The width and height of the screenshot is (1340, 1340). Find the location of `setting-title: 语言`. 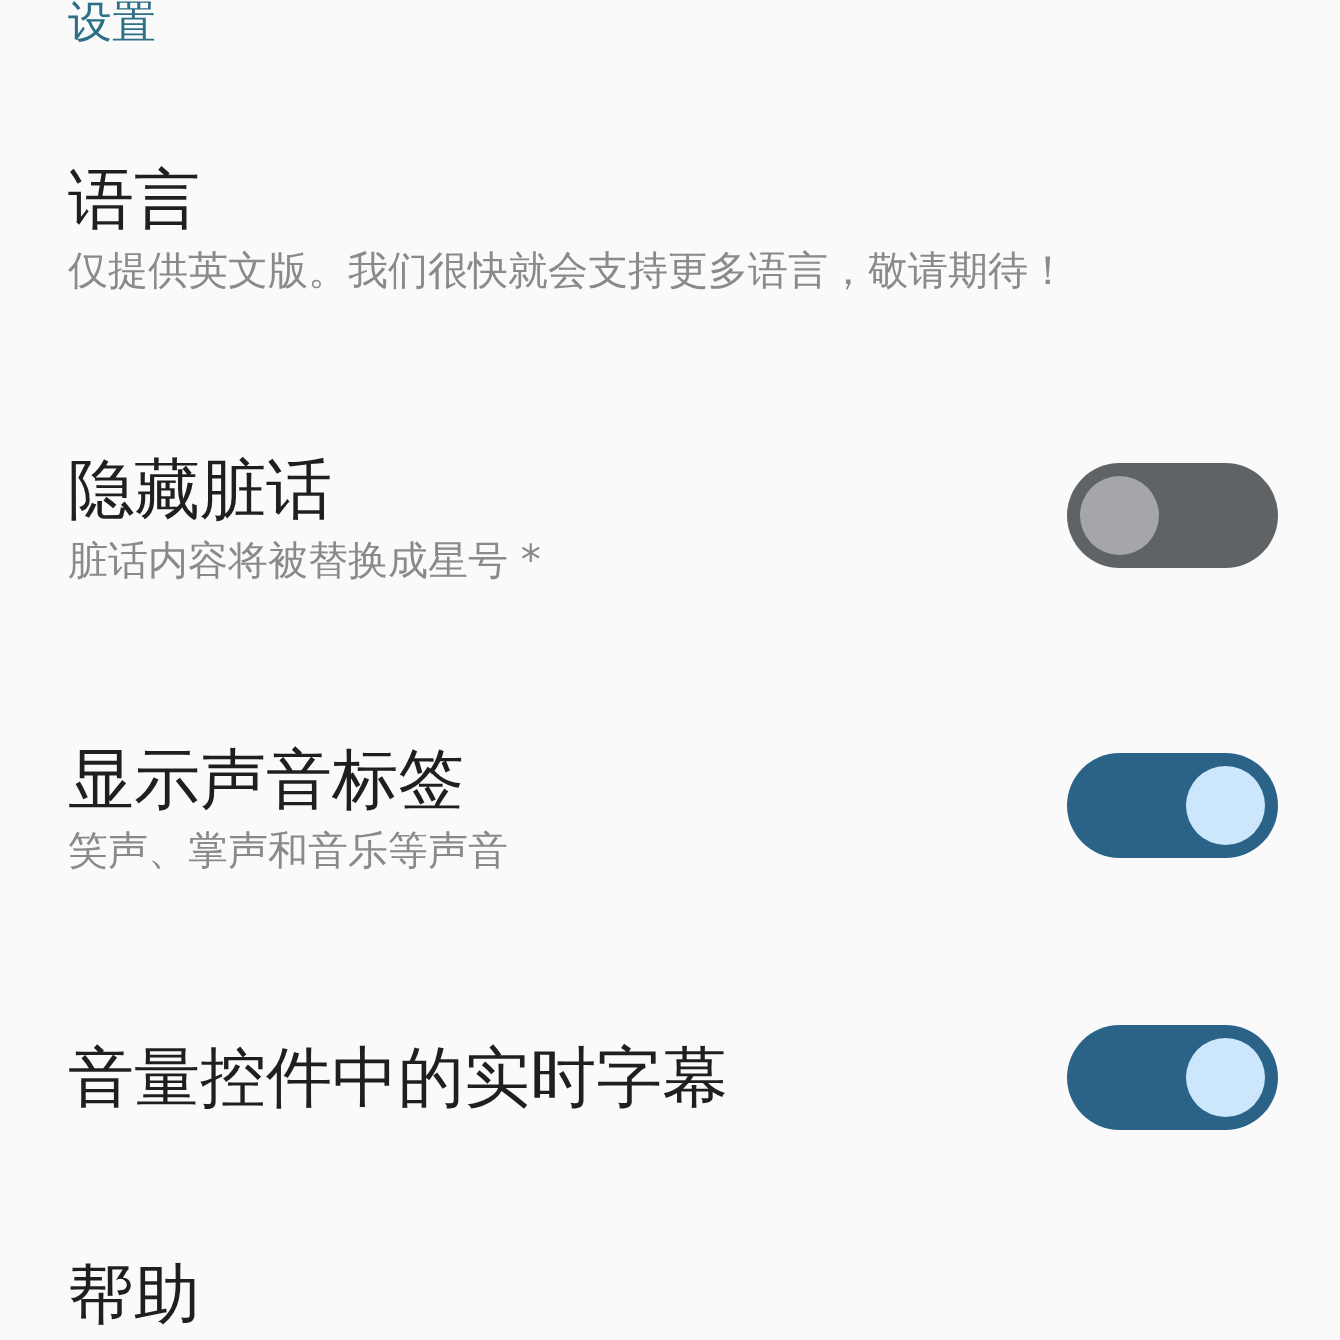

setting-title: 语言 is located at coordinates (134, 200).